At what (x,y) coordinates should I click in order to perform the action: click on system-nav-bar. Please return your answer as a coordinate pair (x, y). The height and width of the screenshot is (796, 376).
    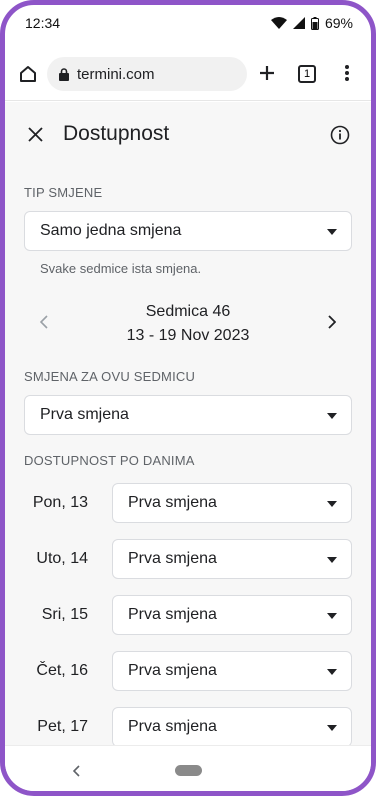
    Looking at the image, I should click on (188, 768).